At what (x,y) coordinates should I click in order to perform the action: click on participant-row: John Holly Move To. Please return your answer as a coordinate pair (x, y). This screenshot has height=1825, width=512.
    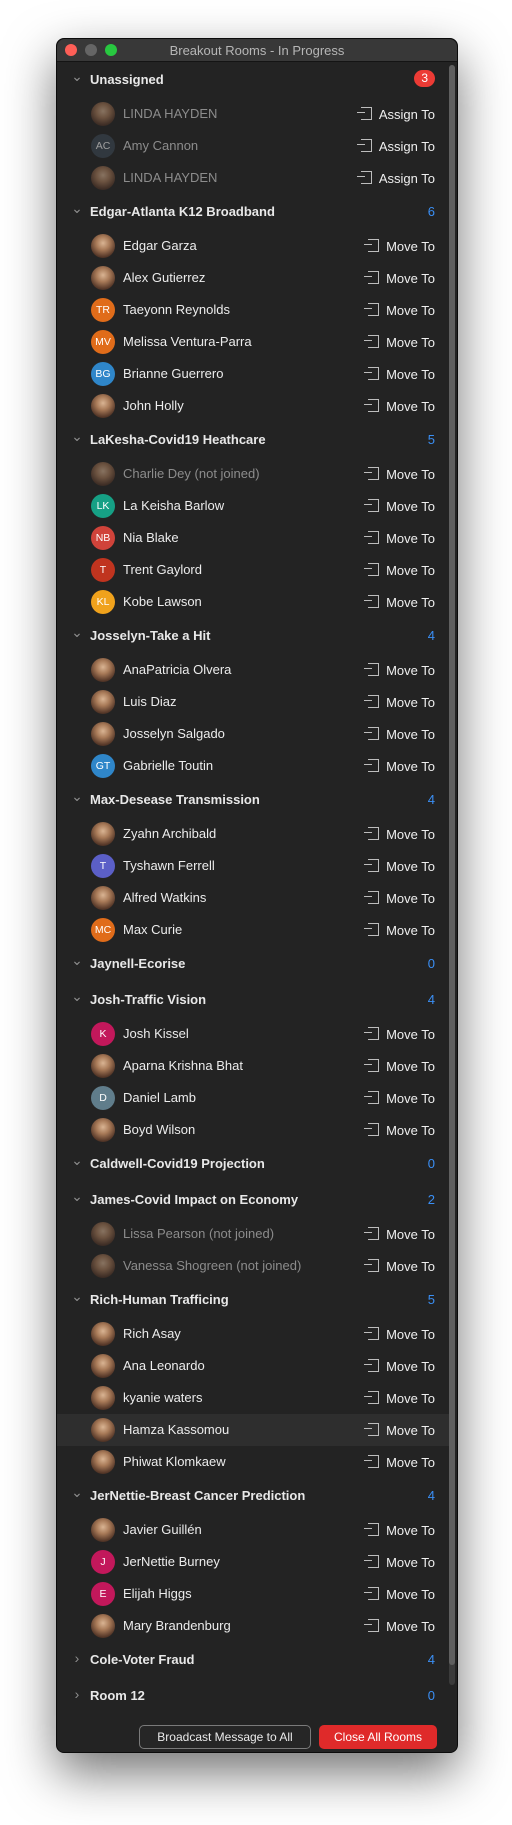
    Looking at the image, I should click on (253, 406).